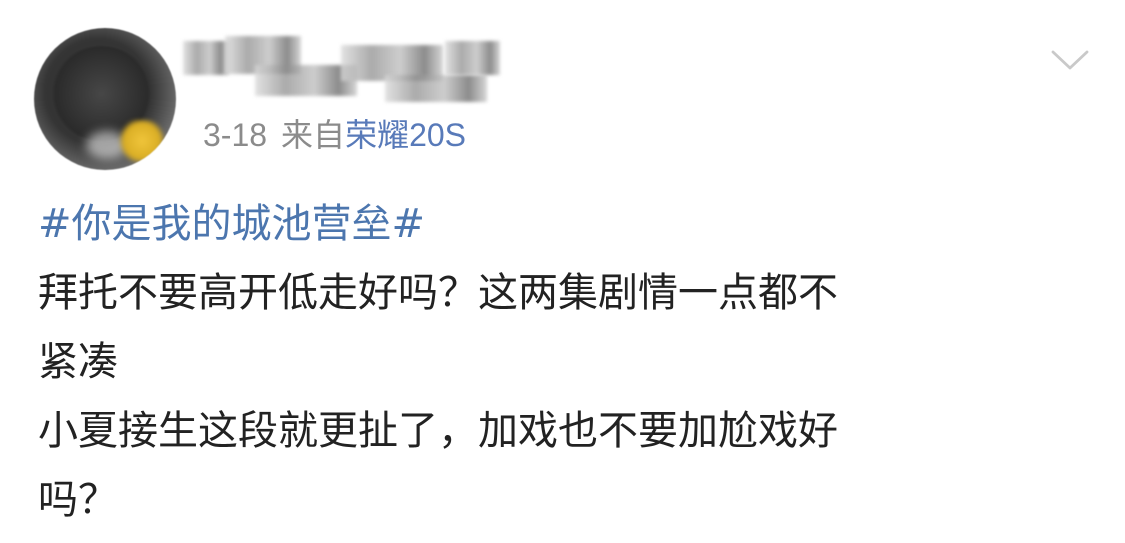 This screenshot has width=1125, height=543. I want to click on topic-hashtag: #你是我的城池营垒#, so click(563, 224).